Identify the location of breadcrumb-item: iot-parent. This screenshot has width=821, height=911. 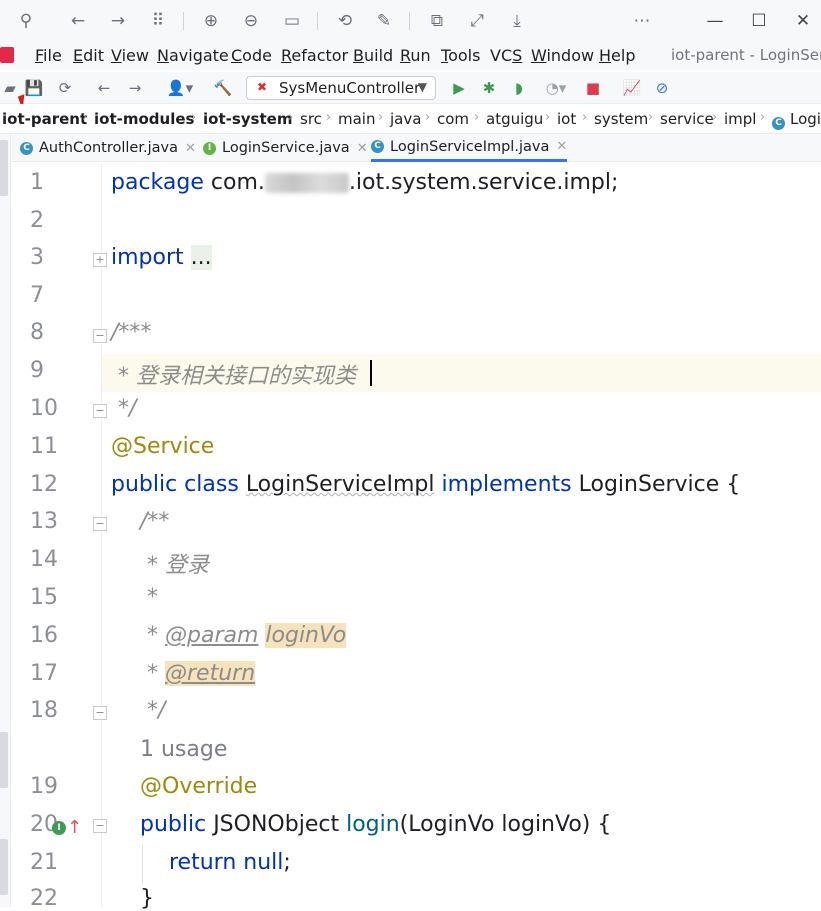
(44, 119).